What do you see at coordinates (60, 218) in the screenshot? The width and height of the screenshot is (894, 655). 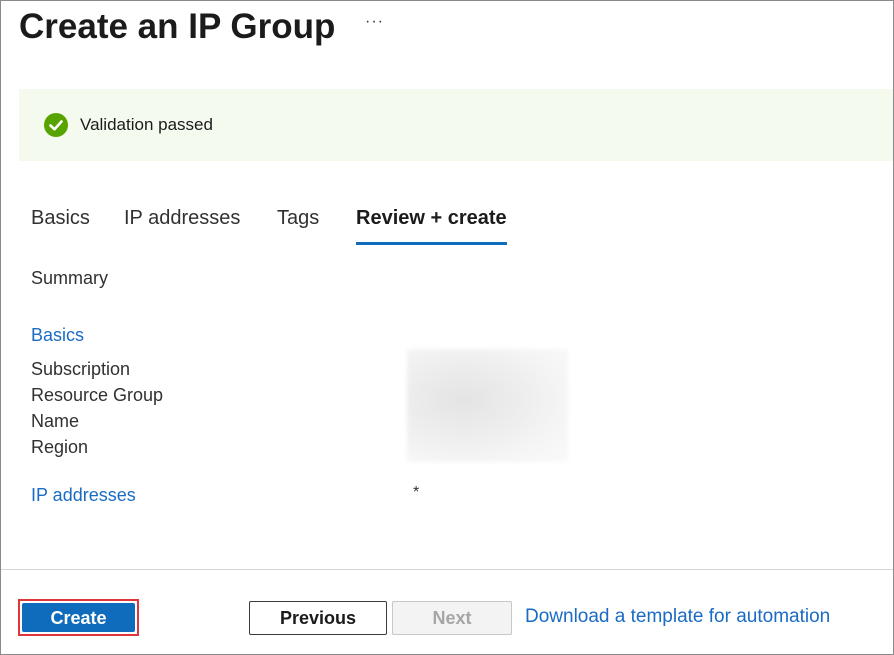 I see `tab-basics: Basics` at bounding box center [60, 218].